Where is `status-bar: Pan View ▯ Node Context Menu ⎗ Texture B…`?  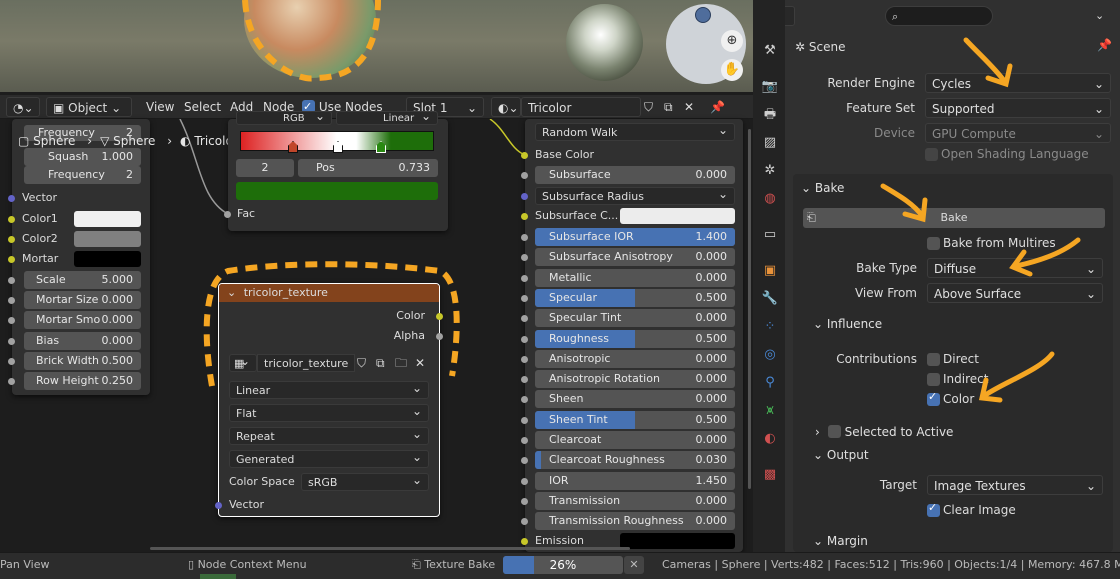 status-bar: Pan View ▯ Node Context Menu ⎗ Texture B… is located at coordinates (560, 565).